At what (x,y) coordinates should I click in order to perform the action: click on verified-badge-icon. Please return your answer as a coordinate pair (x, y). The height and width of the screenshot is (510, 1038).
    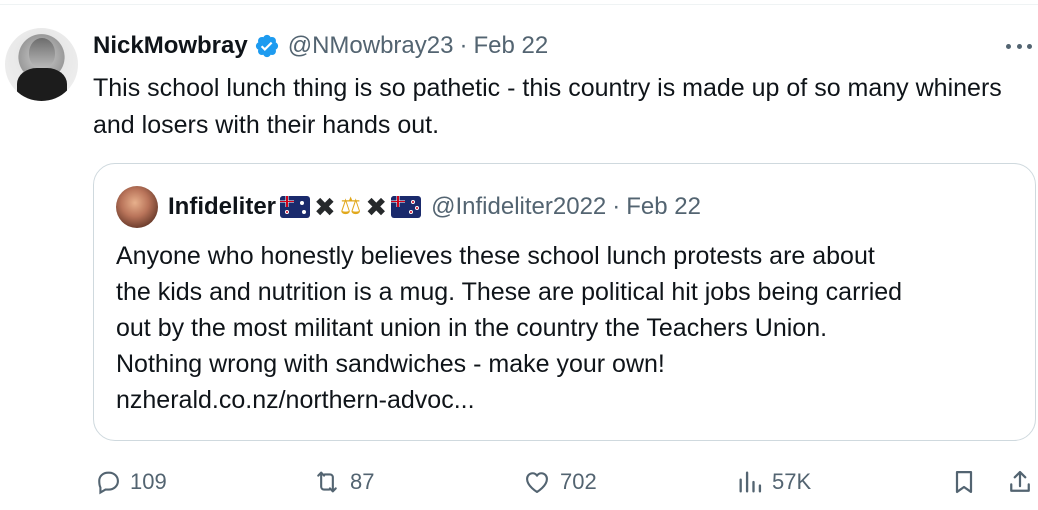
    Looking at the image, I should click on (267, 46).